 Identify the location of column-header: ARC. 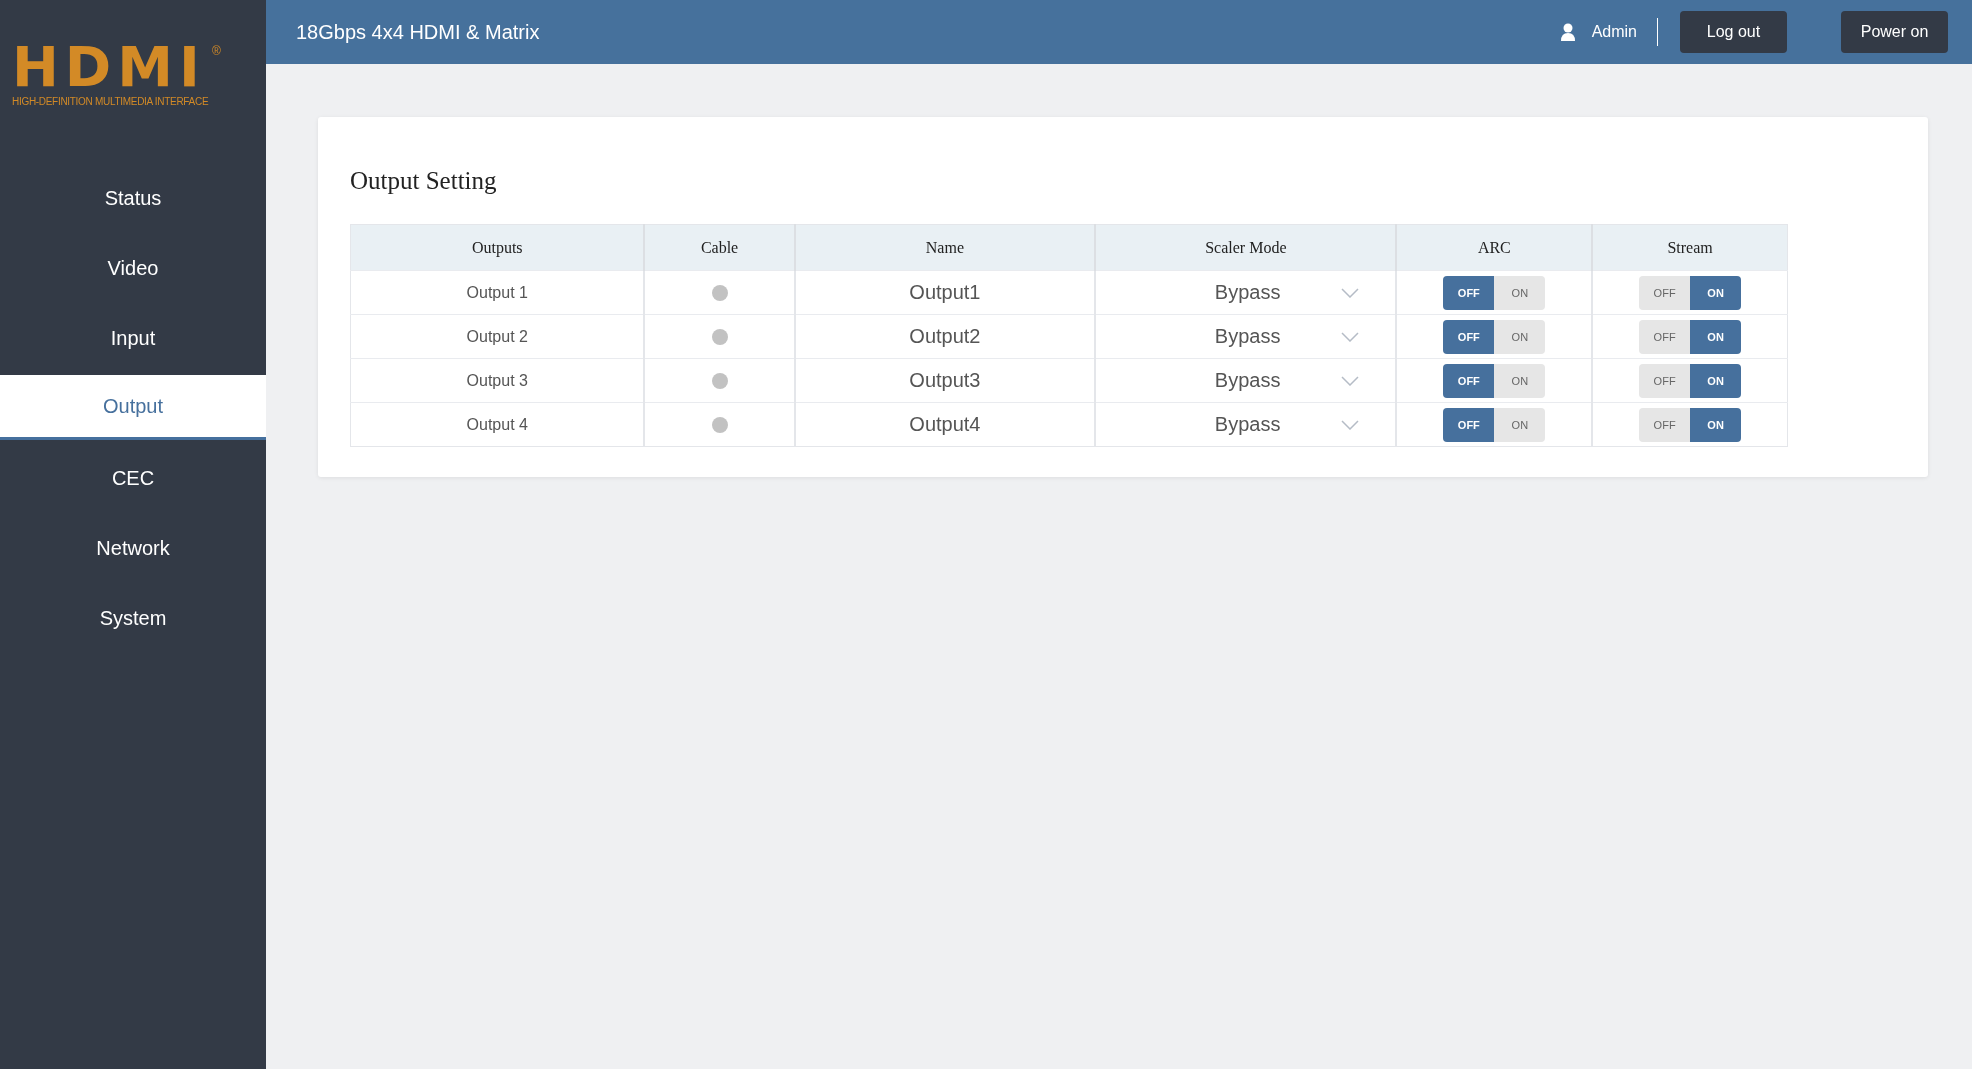
(1494, 247).